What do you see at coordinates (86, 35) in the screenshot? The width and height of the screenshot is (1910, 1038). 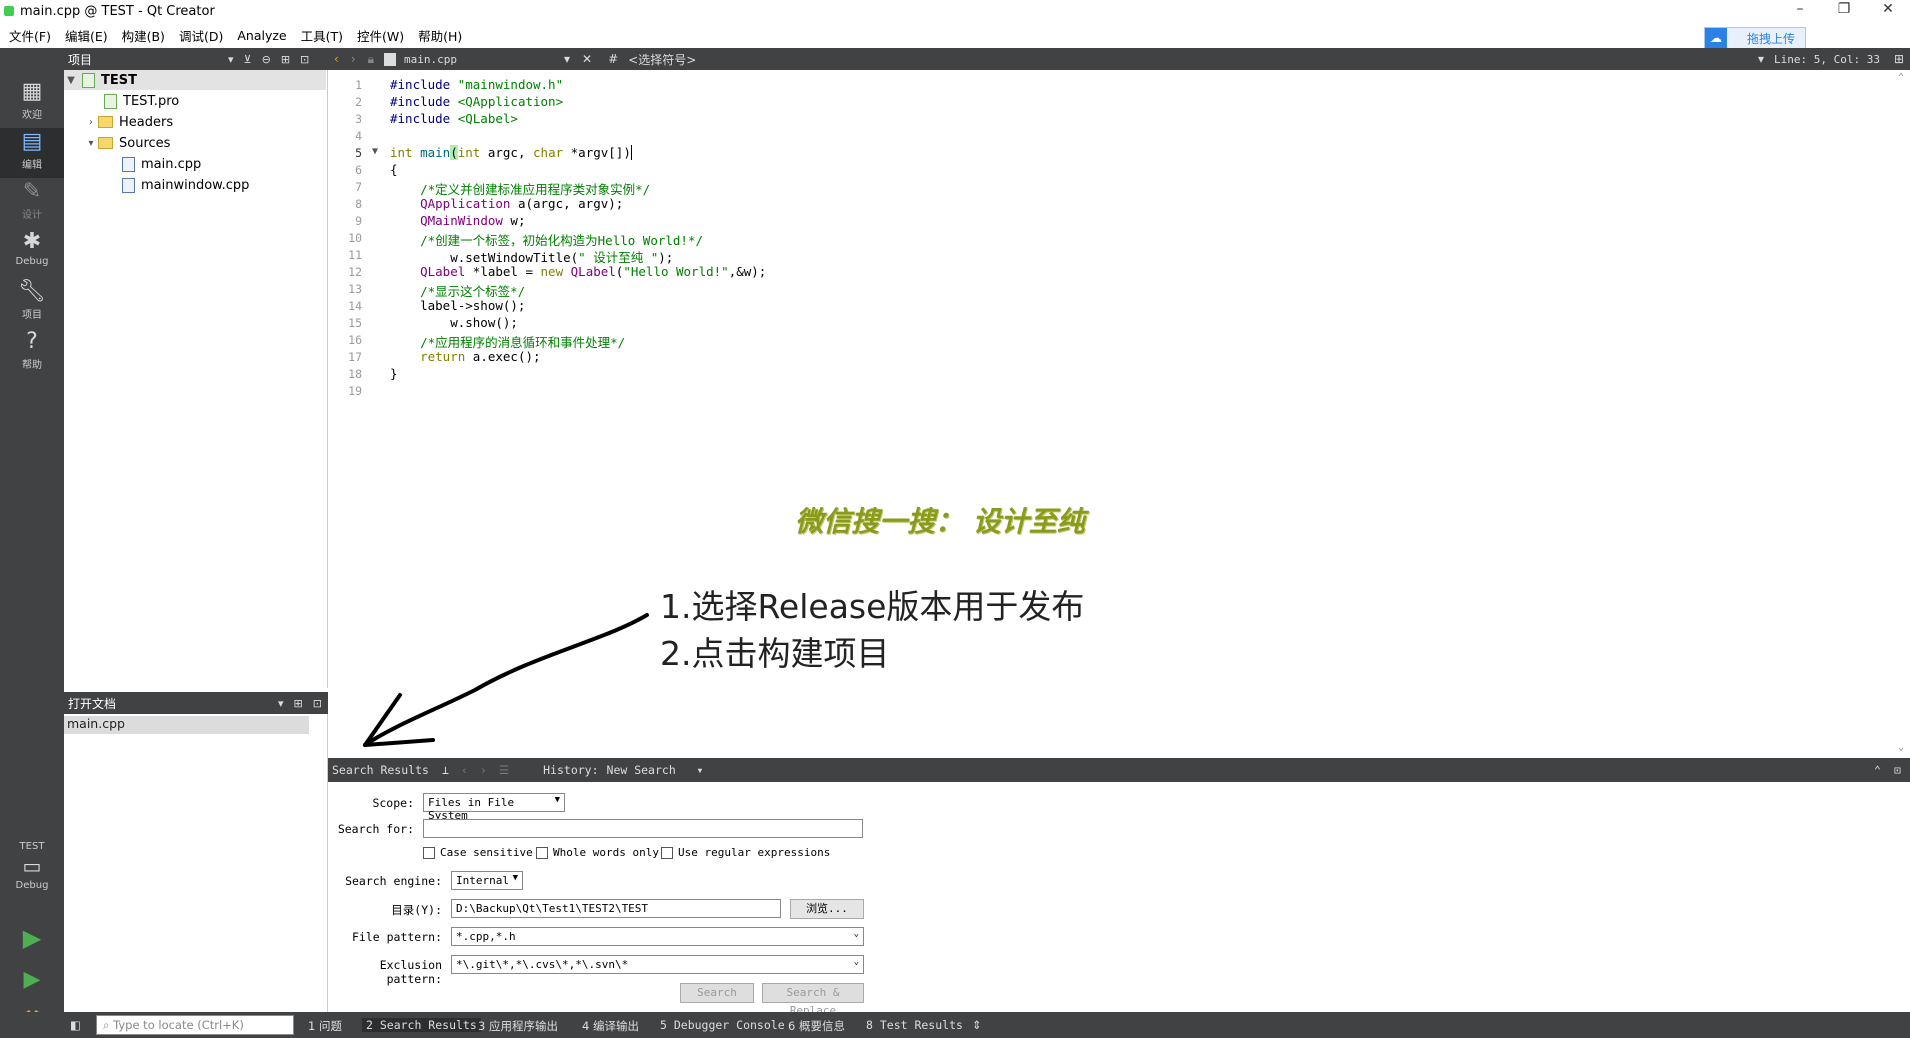 I see `menu-edit: 编辑(E)` at bounding box center [86, 35].